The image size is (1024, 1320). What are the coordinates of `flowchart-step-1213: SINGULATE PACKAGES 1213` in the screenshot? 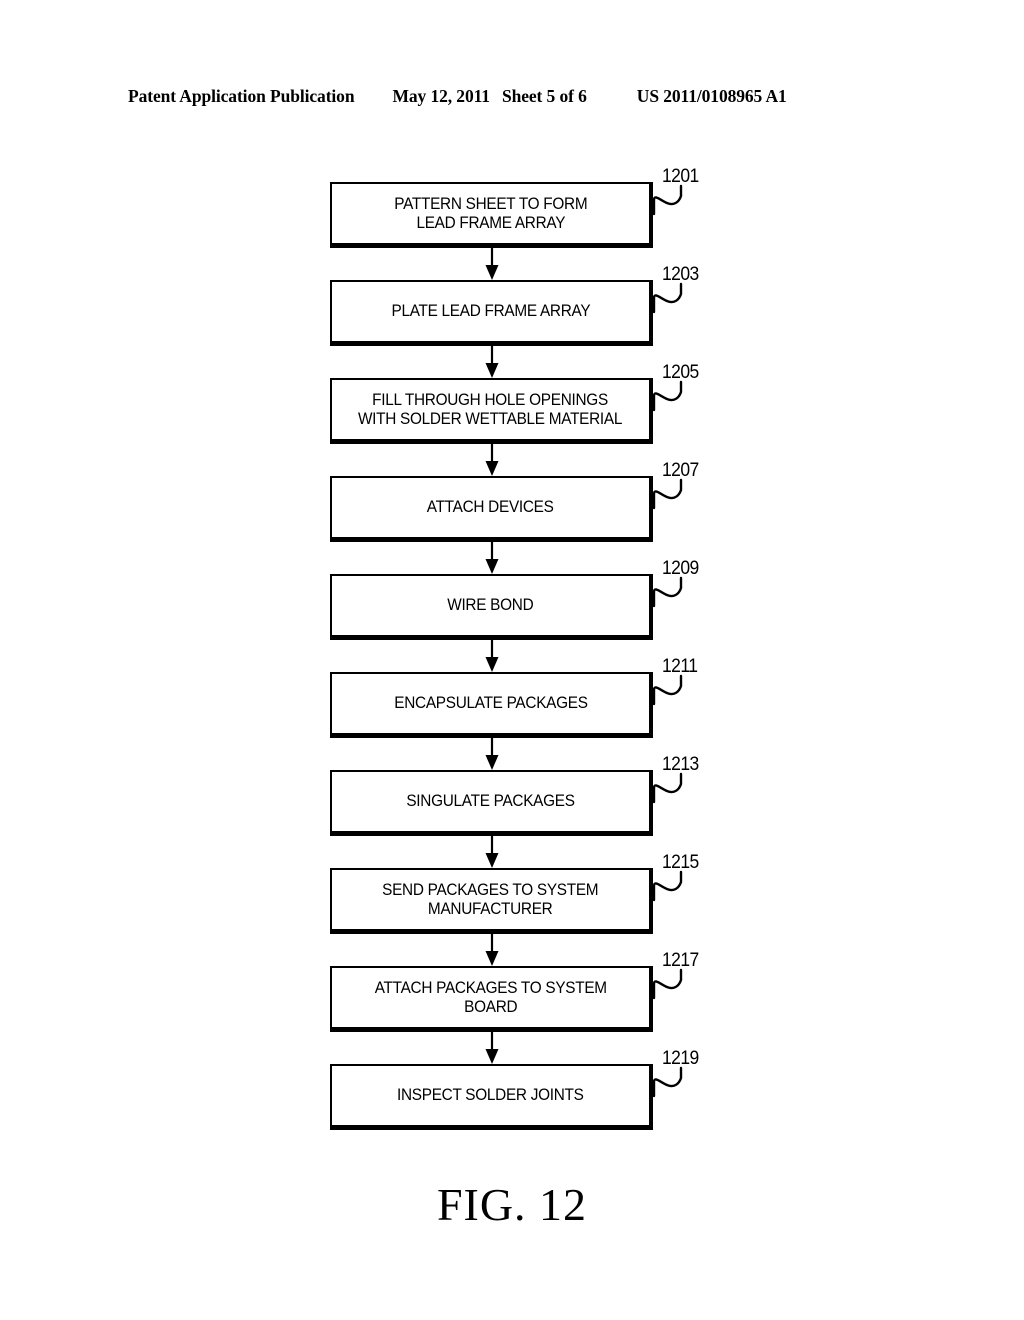 It's located at (514, 795).